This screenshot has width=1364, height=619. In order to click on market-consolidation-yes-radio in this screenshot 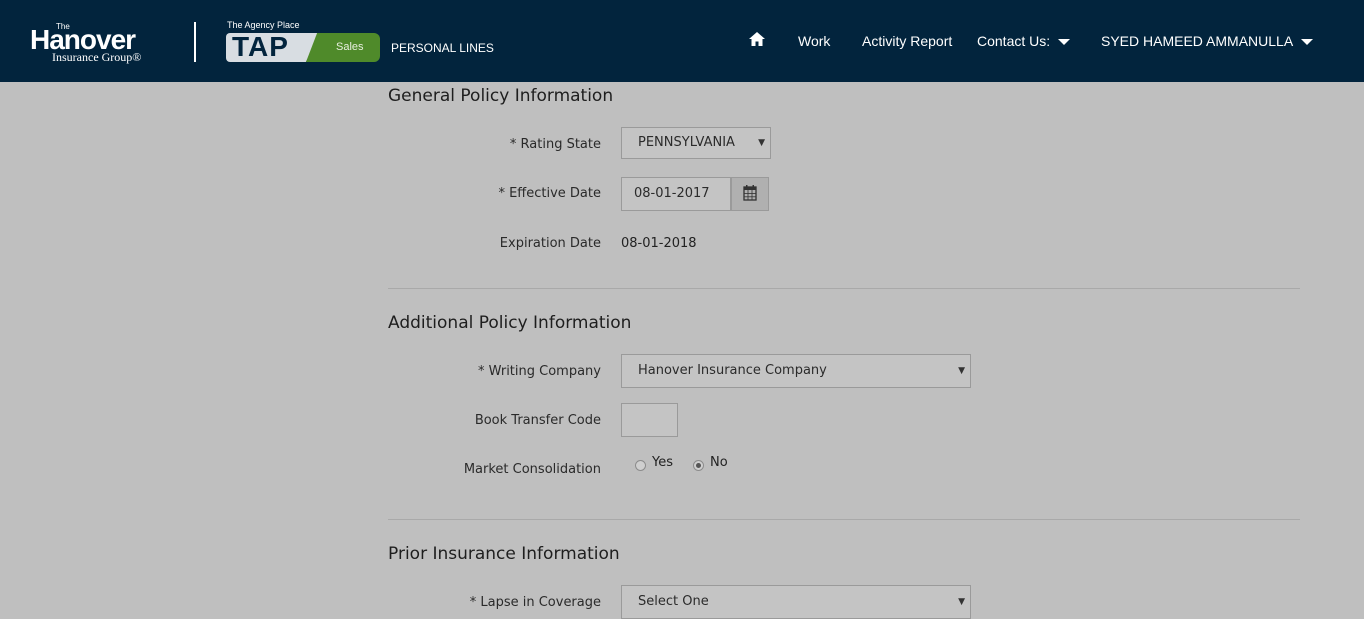, I will do `click(640, 465)`.